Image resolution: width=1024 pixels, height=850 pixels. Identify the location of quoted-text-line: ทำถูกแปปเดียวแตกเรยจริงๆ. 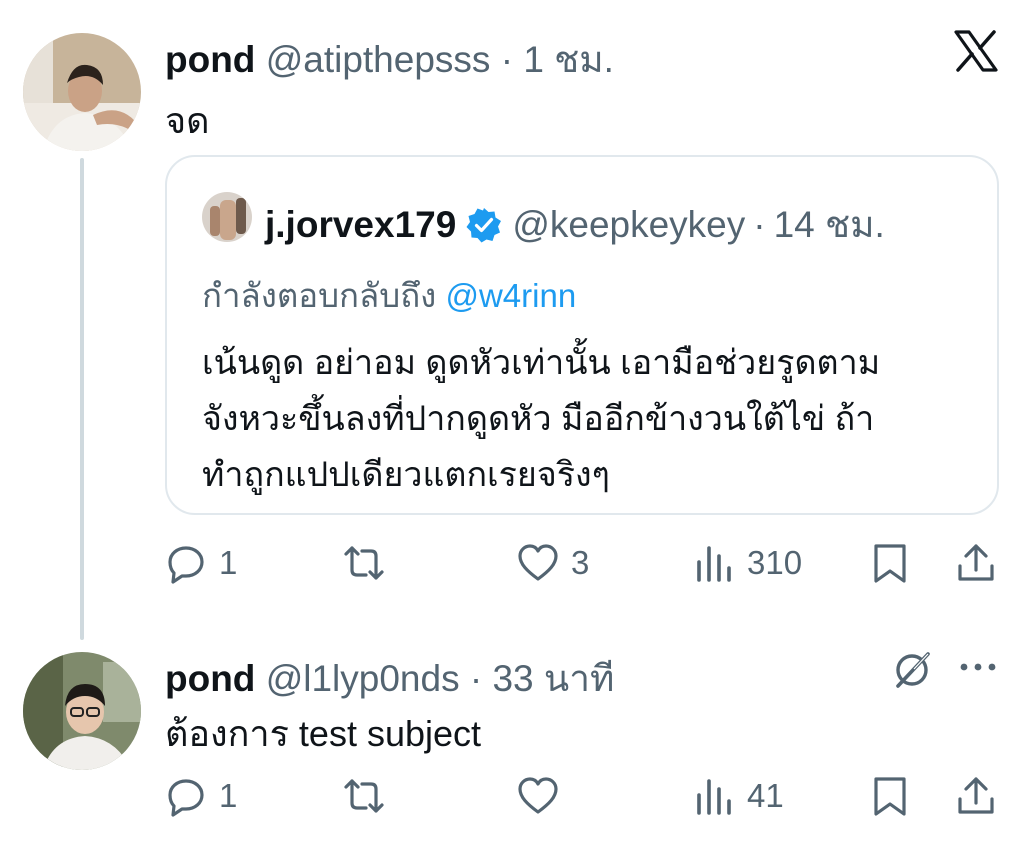
(406, 475).